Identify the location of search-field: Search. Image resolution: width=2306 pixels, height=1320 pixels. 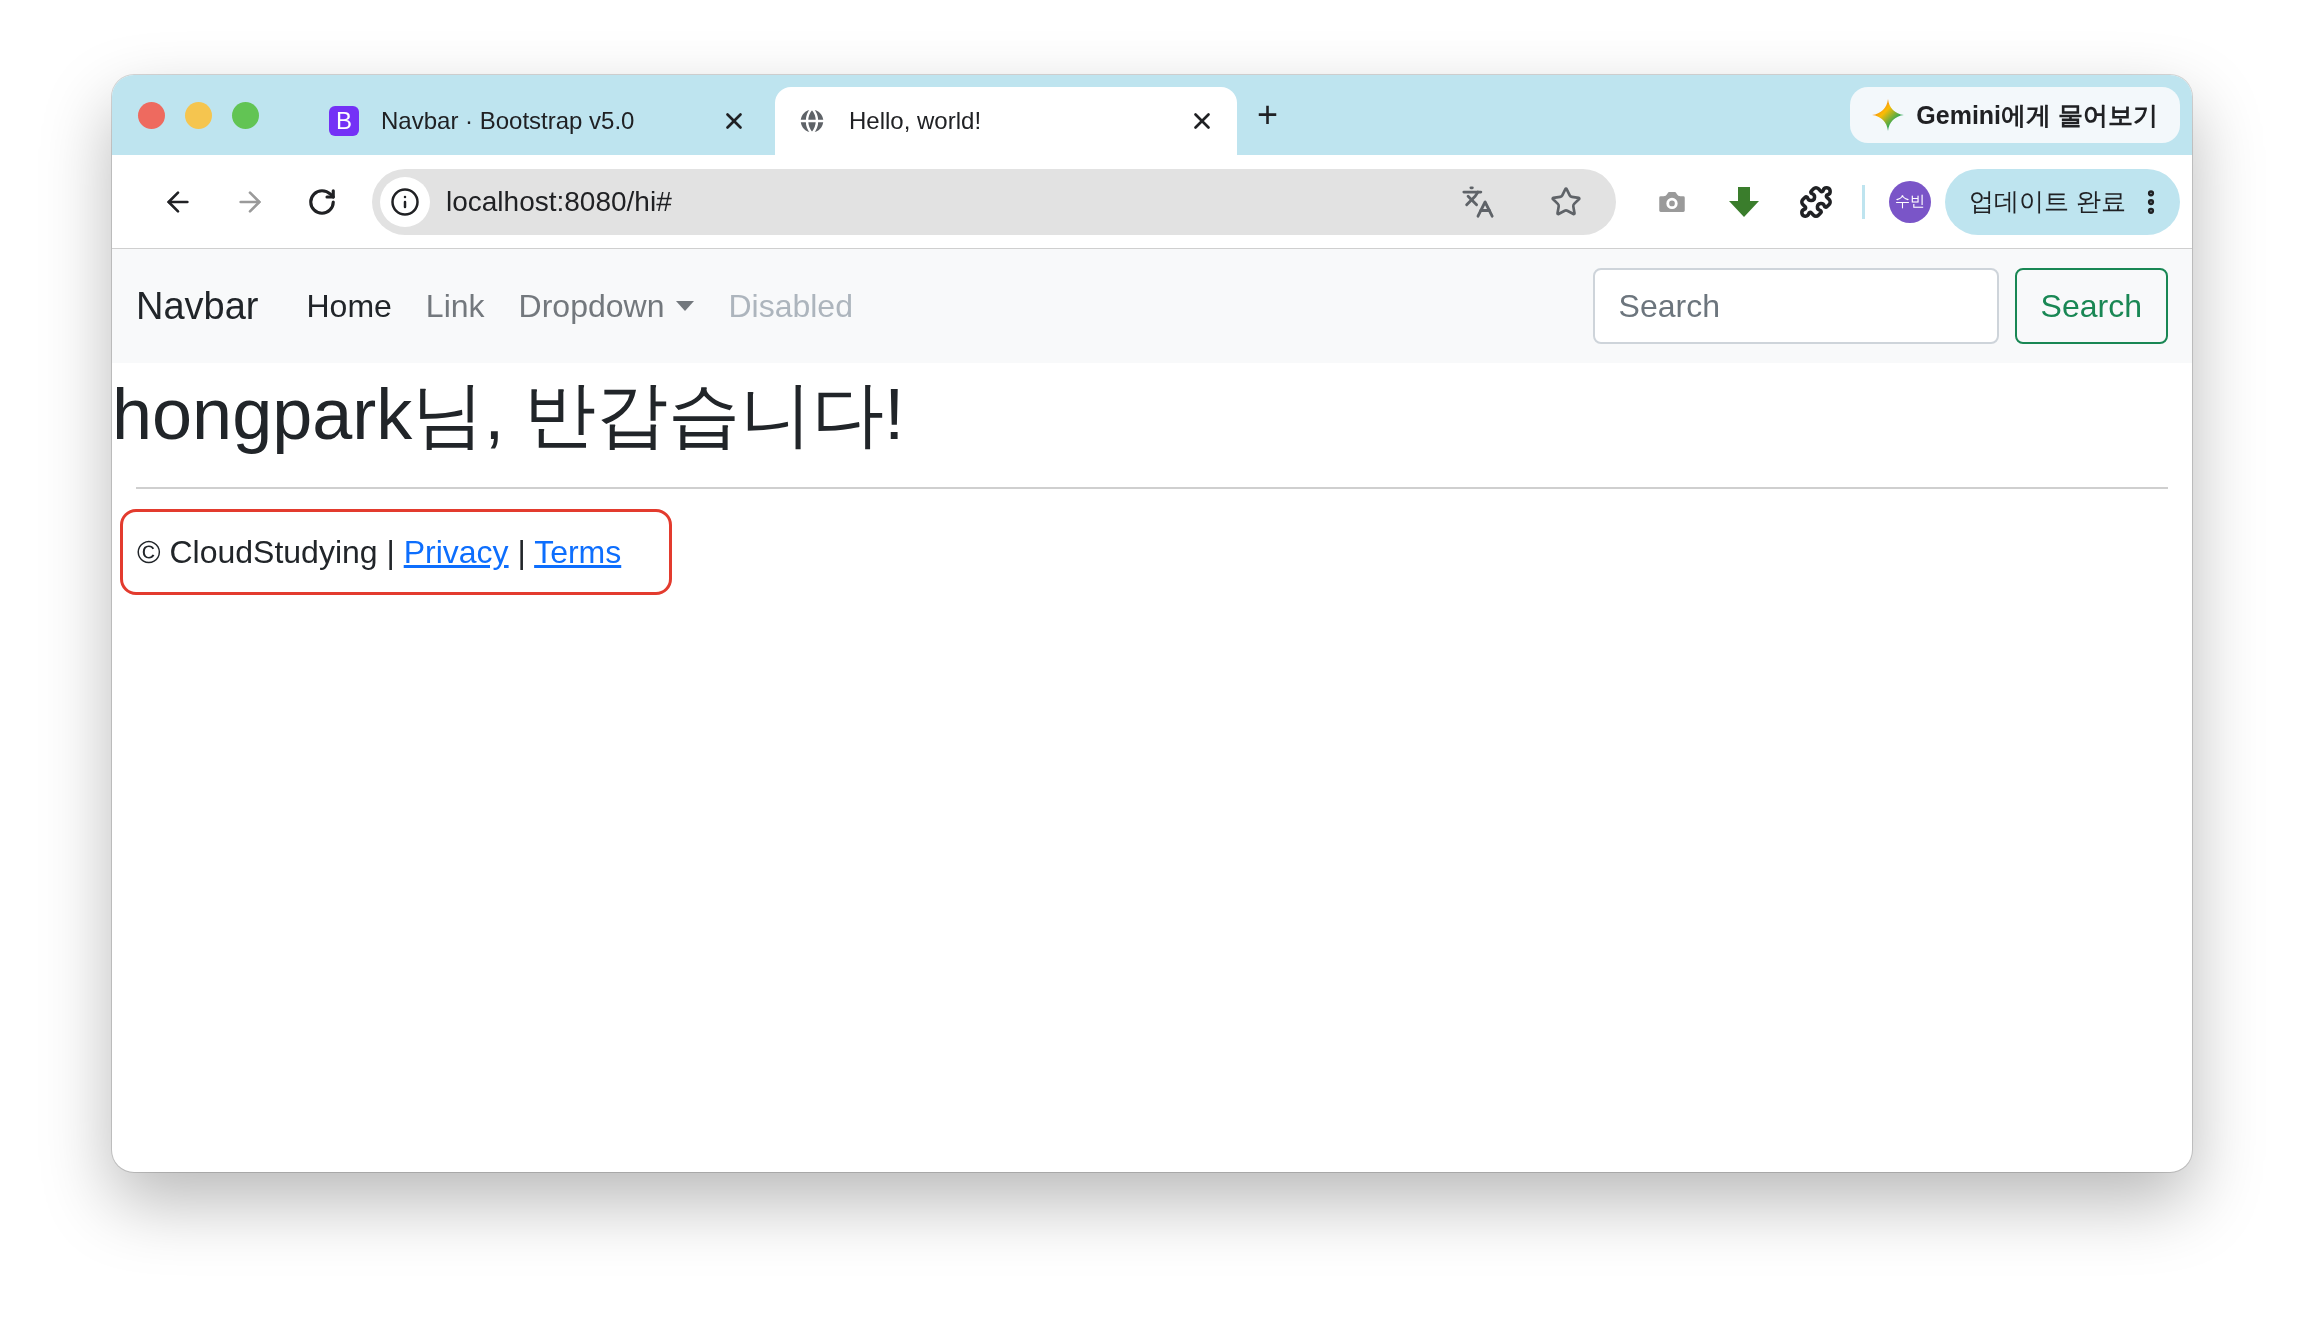
(1795, 306).